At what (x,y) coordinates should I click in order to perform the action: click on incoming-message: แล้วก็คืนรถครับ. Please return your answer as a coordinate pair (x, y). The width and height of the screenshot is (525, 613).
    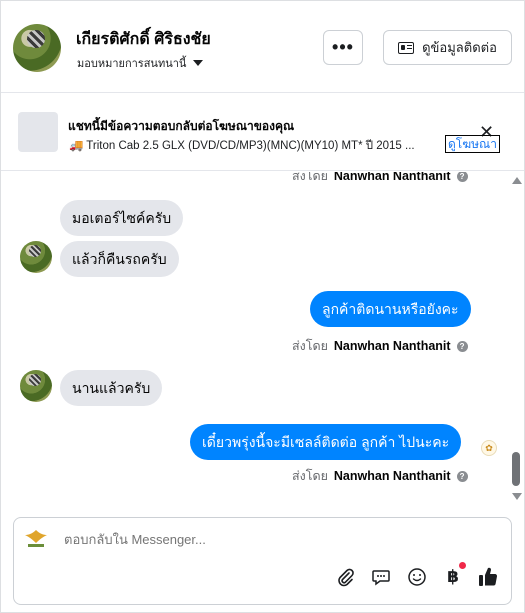
    Looking at the image, I should click on (119, 259).